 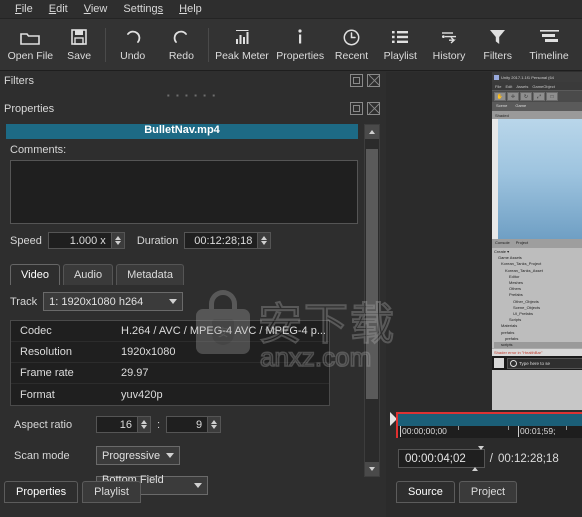 What do you see at coordinates (490, 413) in the screenshot?
I see `scrub-progress-line` at bounding box center [490, 413].